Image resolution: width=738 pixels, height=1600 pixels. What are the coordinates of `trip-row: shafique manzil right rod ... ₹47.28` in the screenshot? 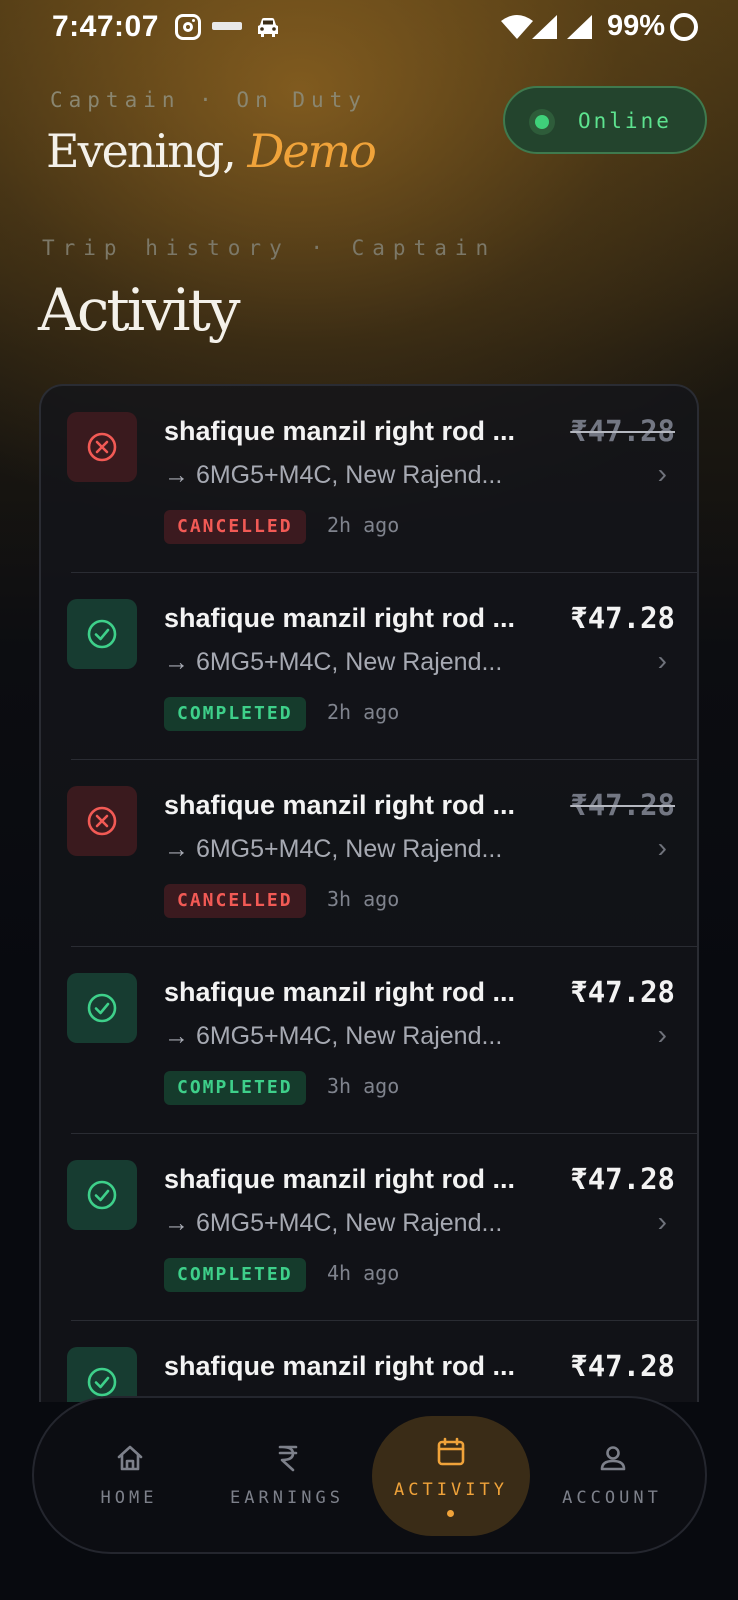 It's located at (369, 1361).